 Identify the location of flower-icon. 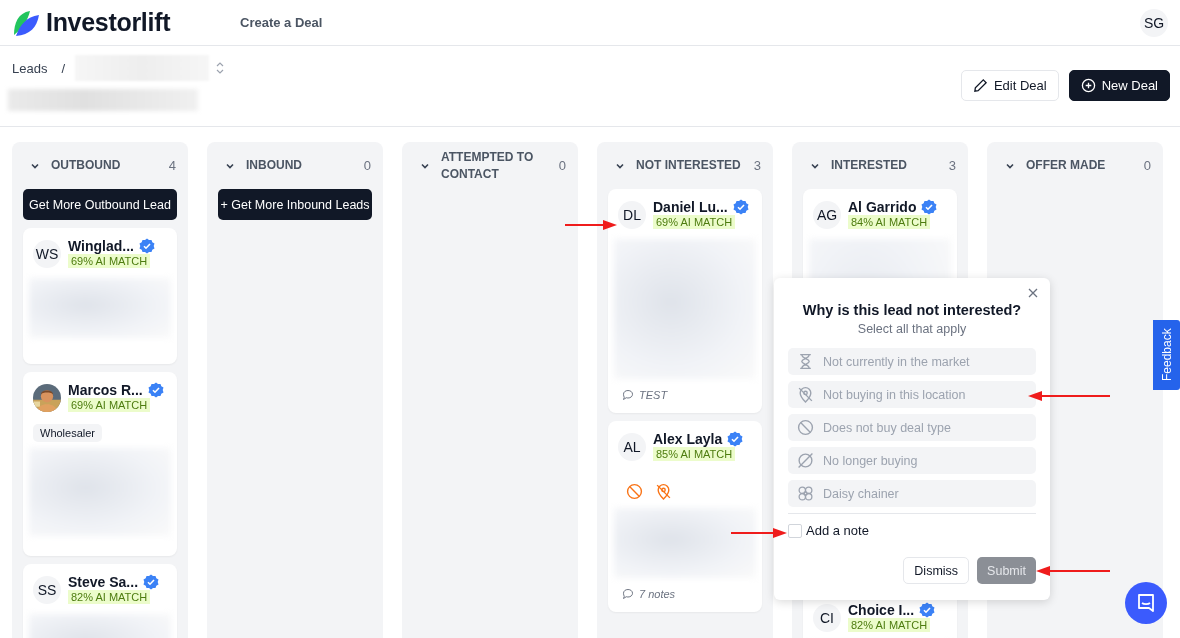
(805, 493).